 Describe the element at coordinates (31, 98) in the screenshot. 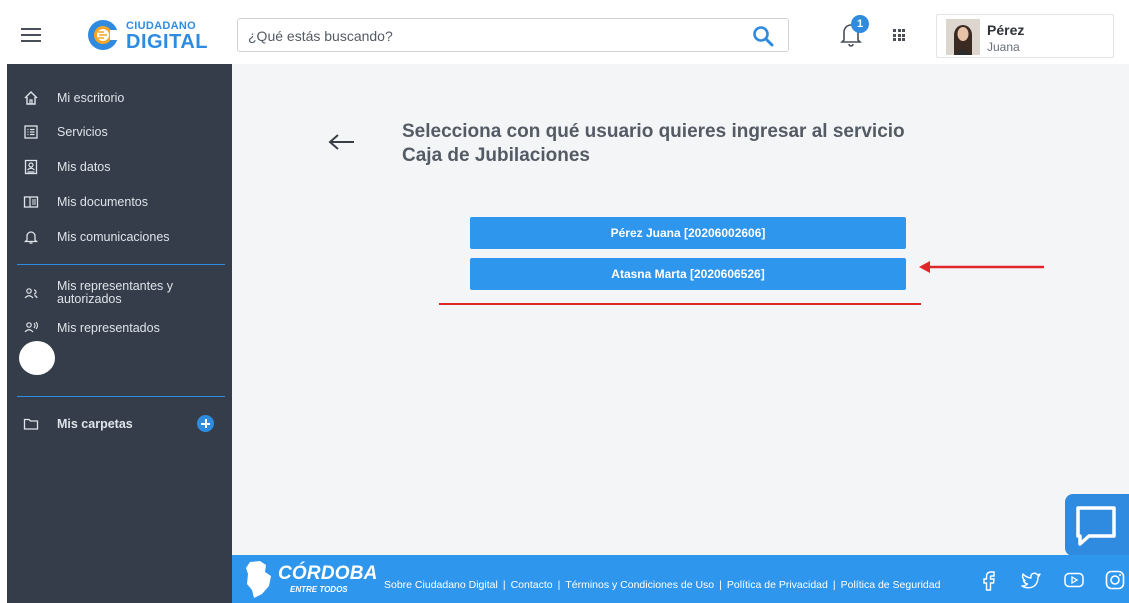

I see `home-icon` at that location.